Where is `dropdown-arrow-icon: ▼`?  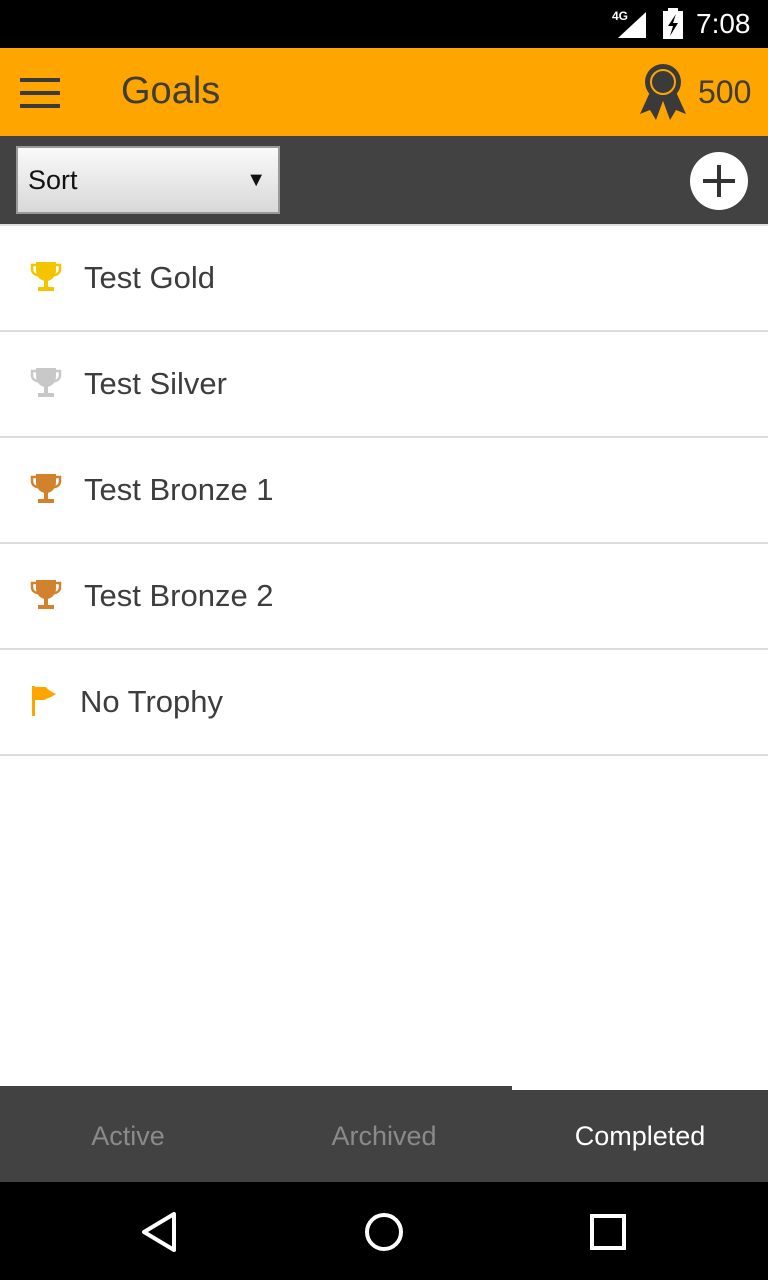 dropdown-arrow-icon: ▼ is located at coordinates (256, 180).